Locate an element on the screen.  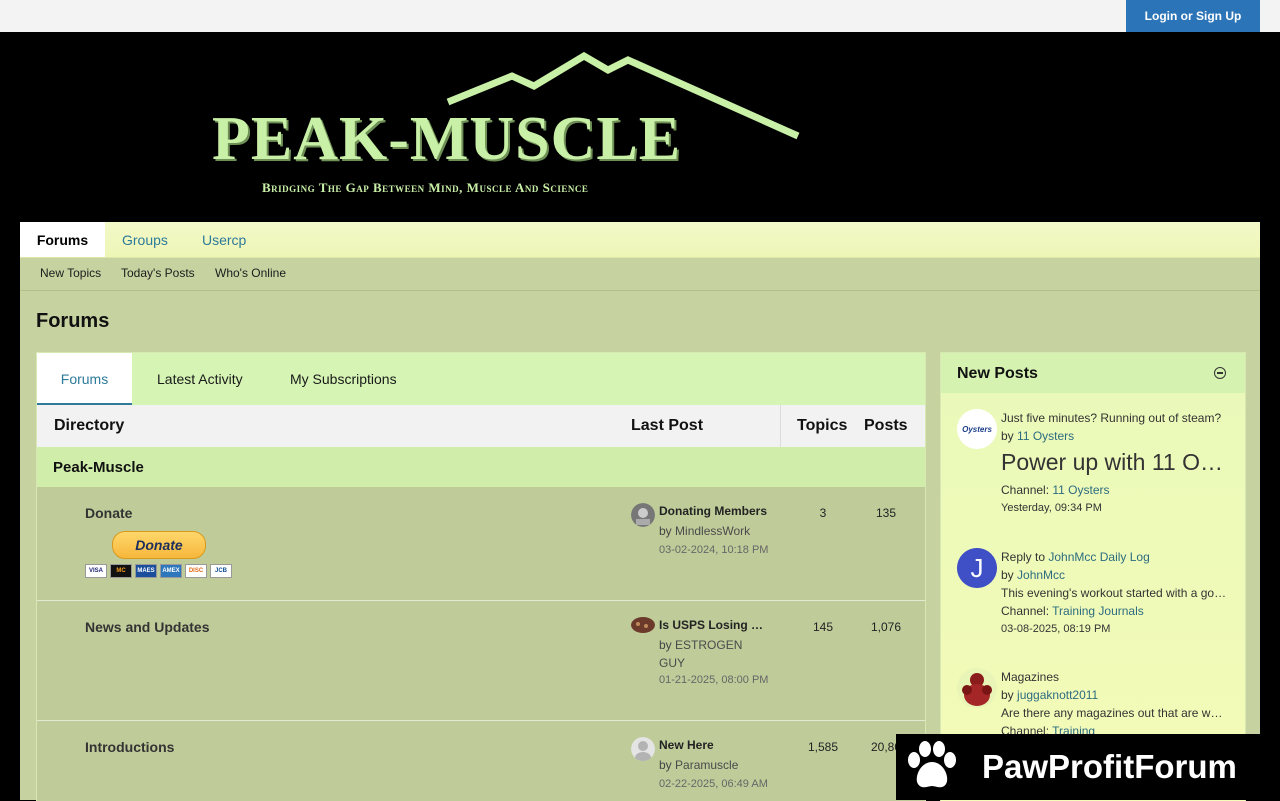
last-post-title: Donating Members is located at coordinates (714, 511).